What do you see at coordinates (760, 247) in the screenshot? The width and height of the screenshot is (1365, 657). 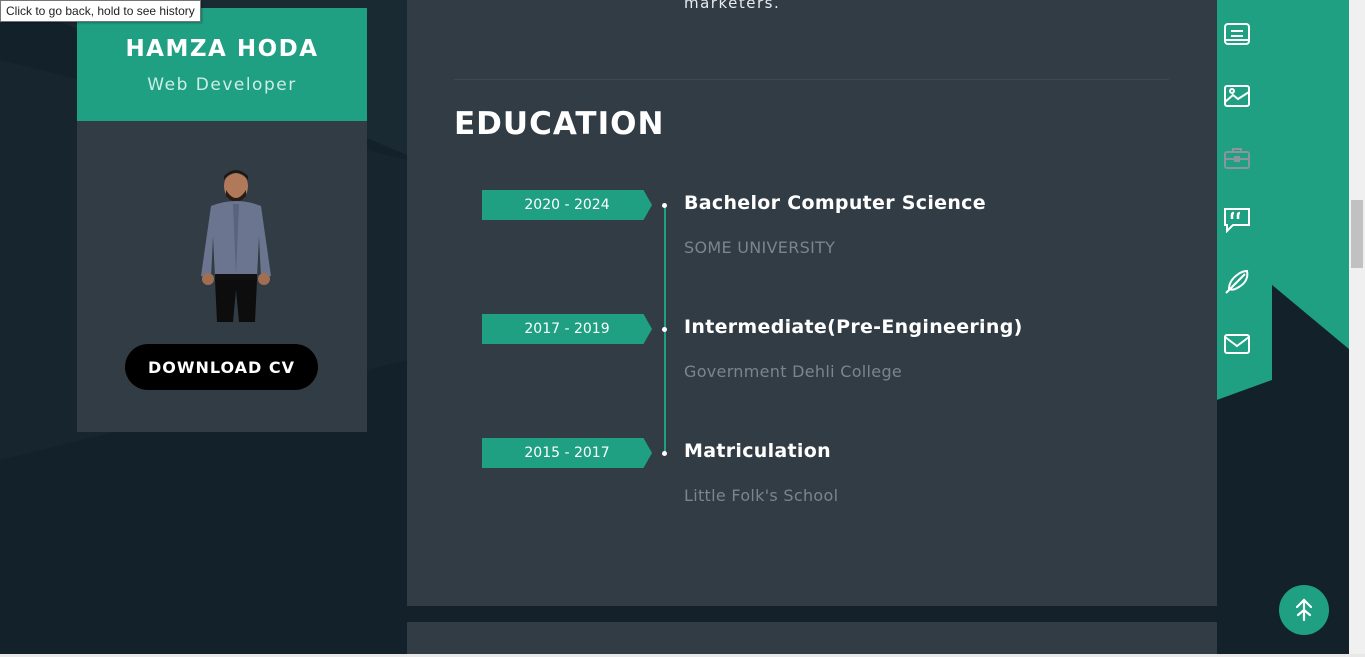 I see `education-school: SOME UNIVERSITY` at bounding box center [760, 247].